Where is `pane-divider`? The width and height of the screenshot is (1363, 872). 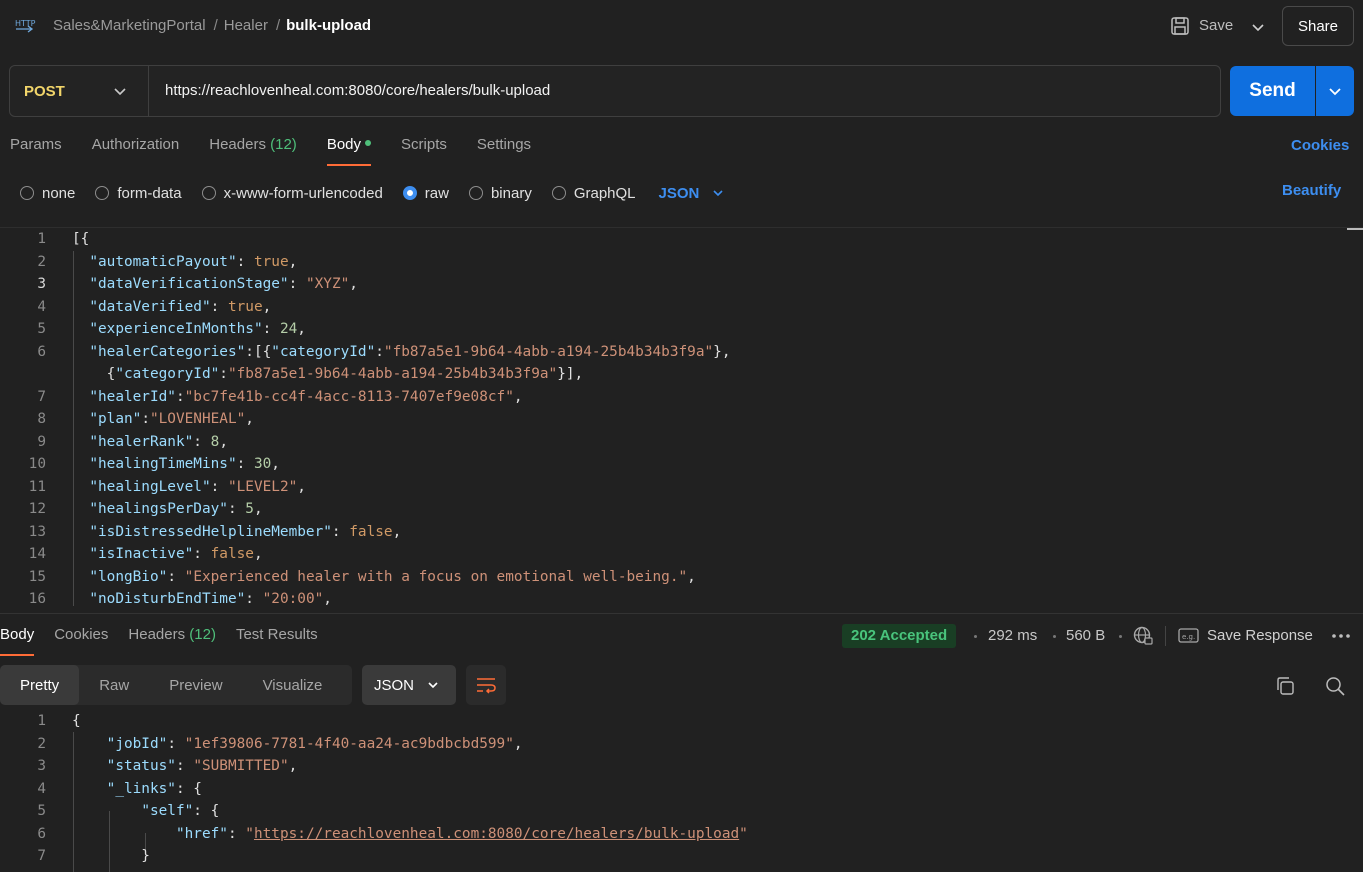
pane-divider is located at coordinates (681, 613).